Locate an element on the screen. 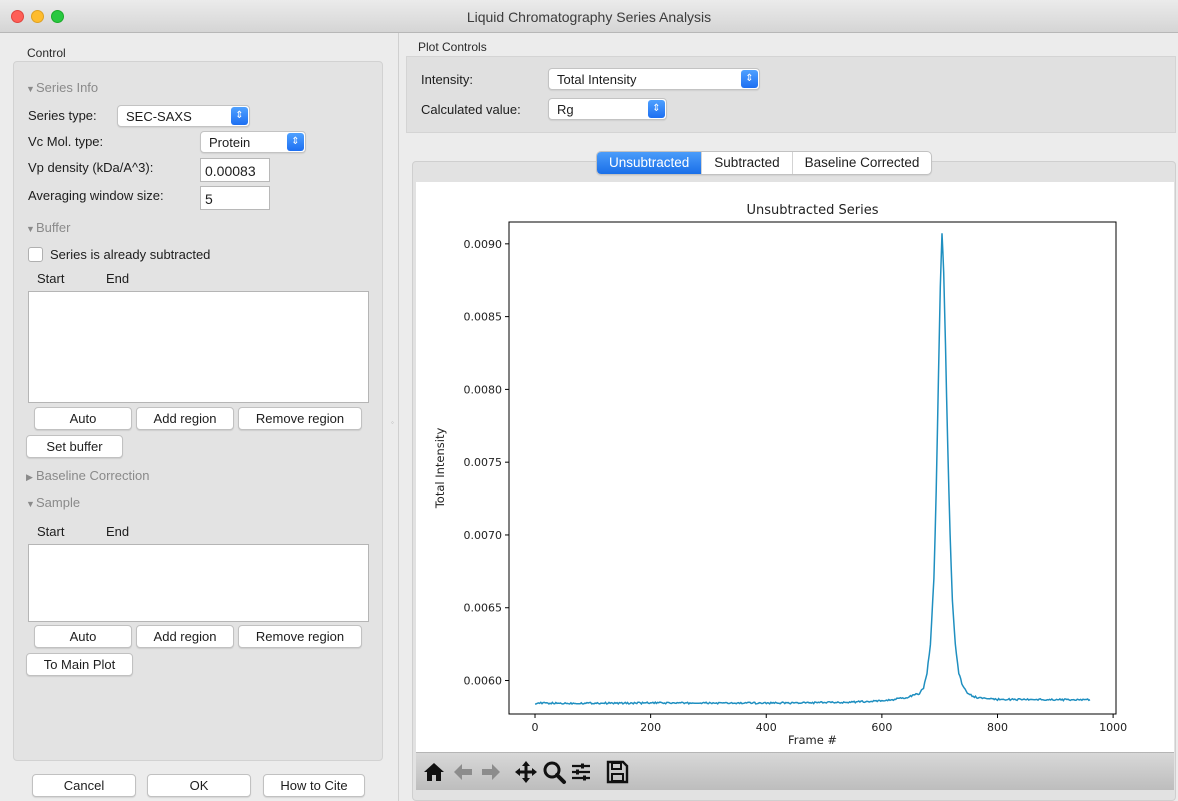 The image size is (1178, 801). baseline-correction-toggle: ▶ Baseline Correction is located at coordinates (87, 475).